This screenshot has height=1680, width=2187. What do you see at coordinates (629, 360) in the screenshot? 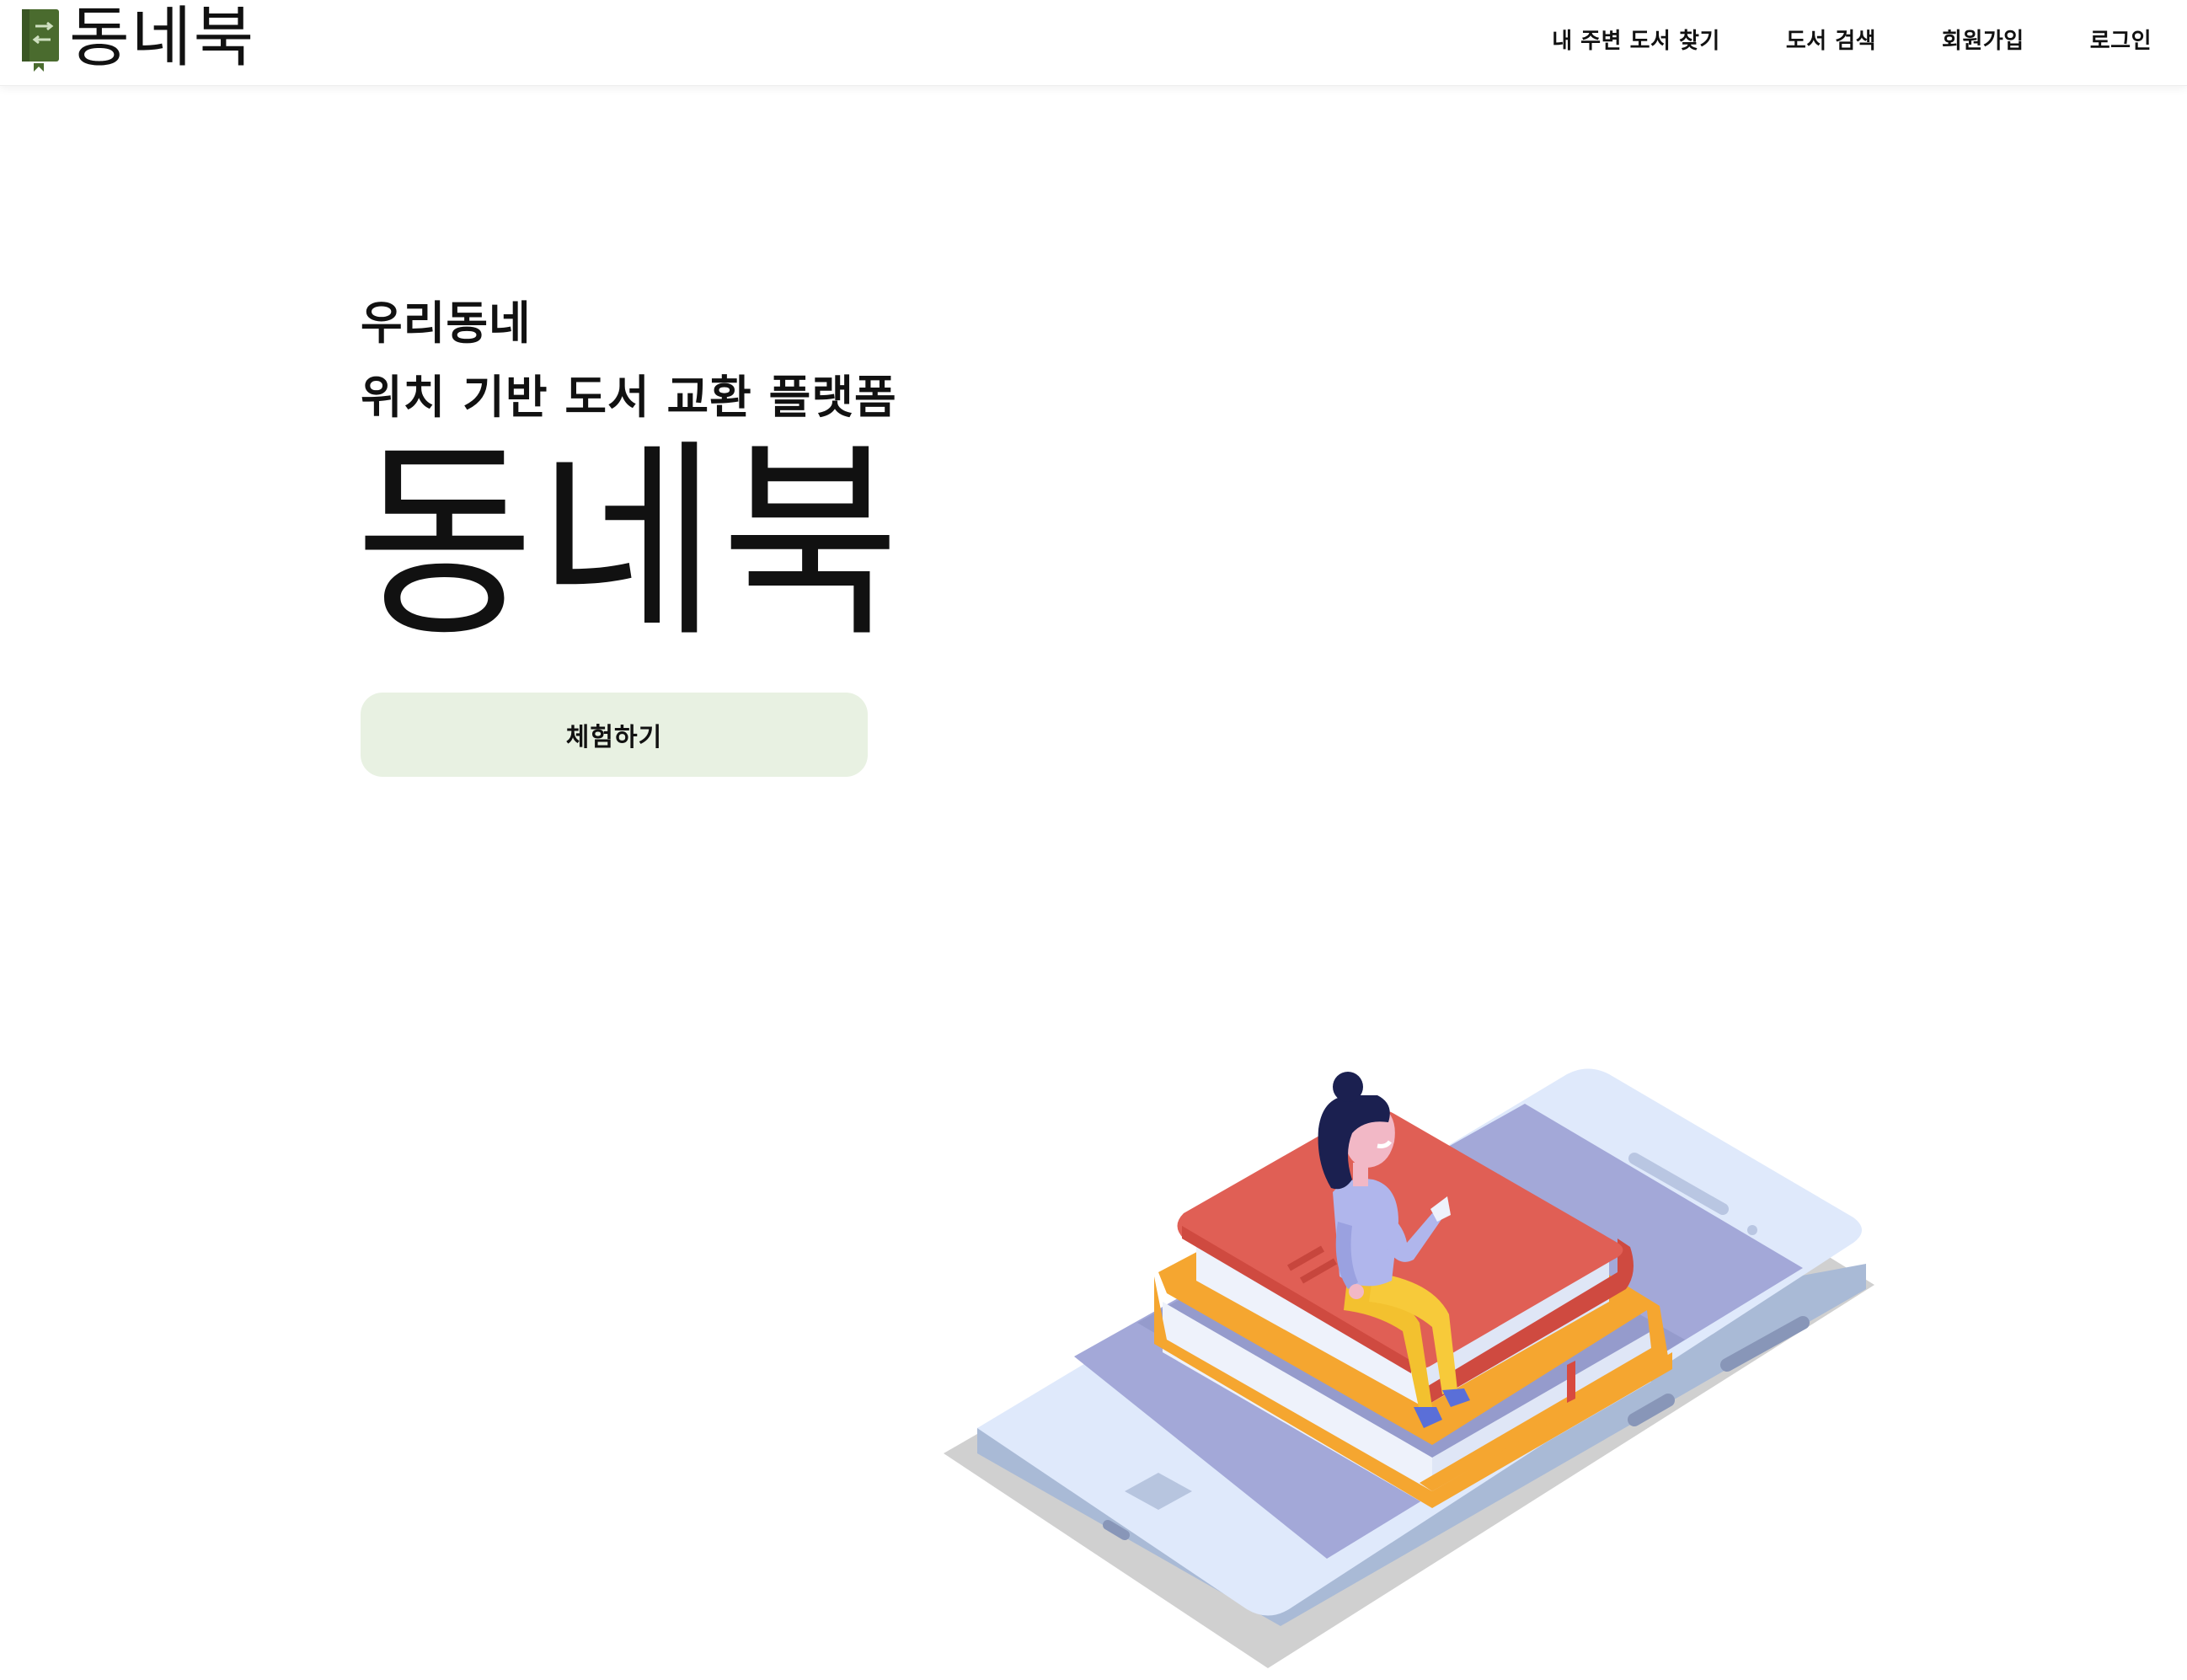
I see `hero-subtitle: 우리동네 위치 기반 도서 교환 플랫폼` at bounding box center [629, 360].